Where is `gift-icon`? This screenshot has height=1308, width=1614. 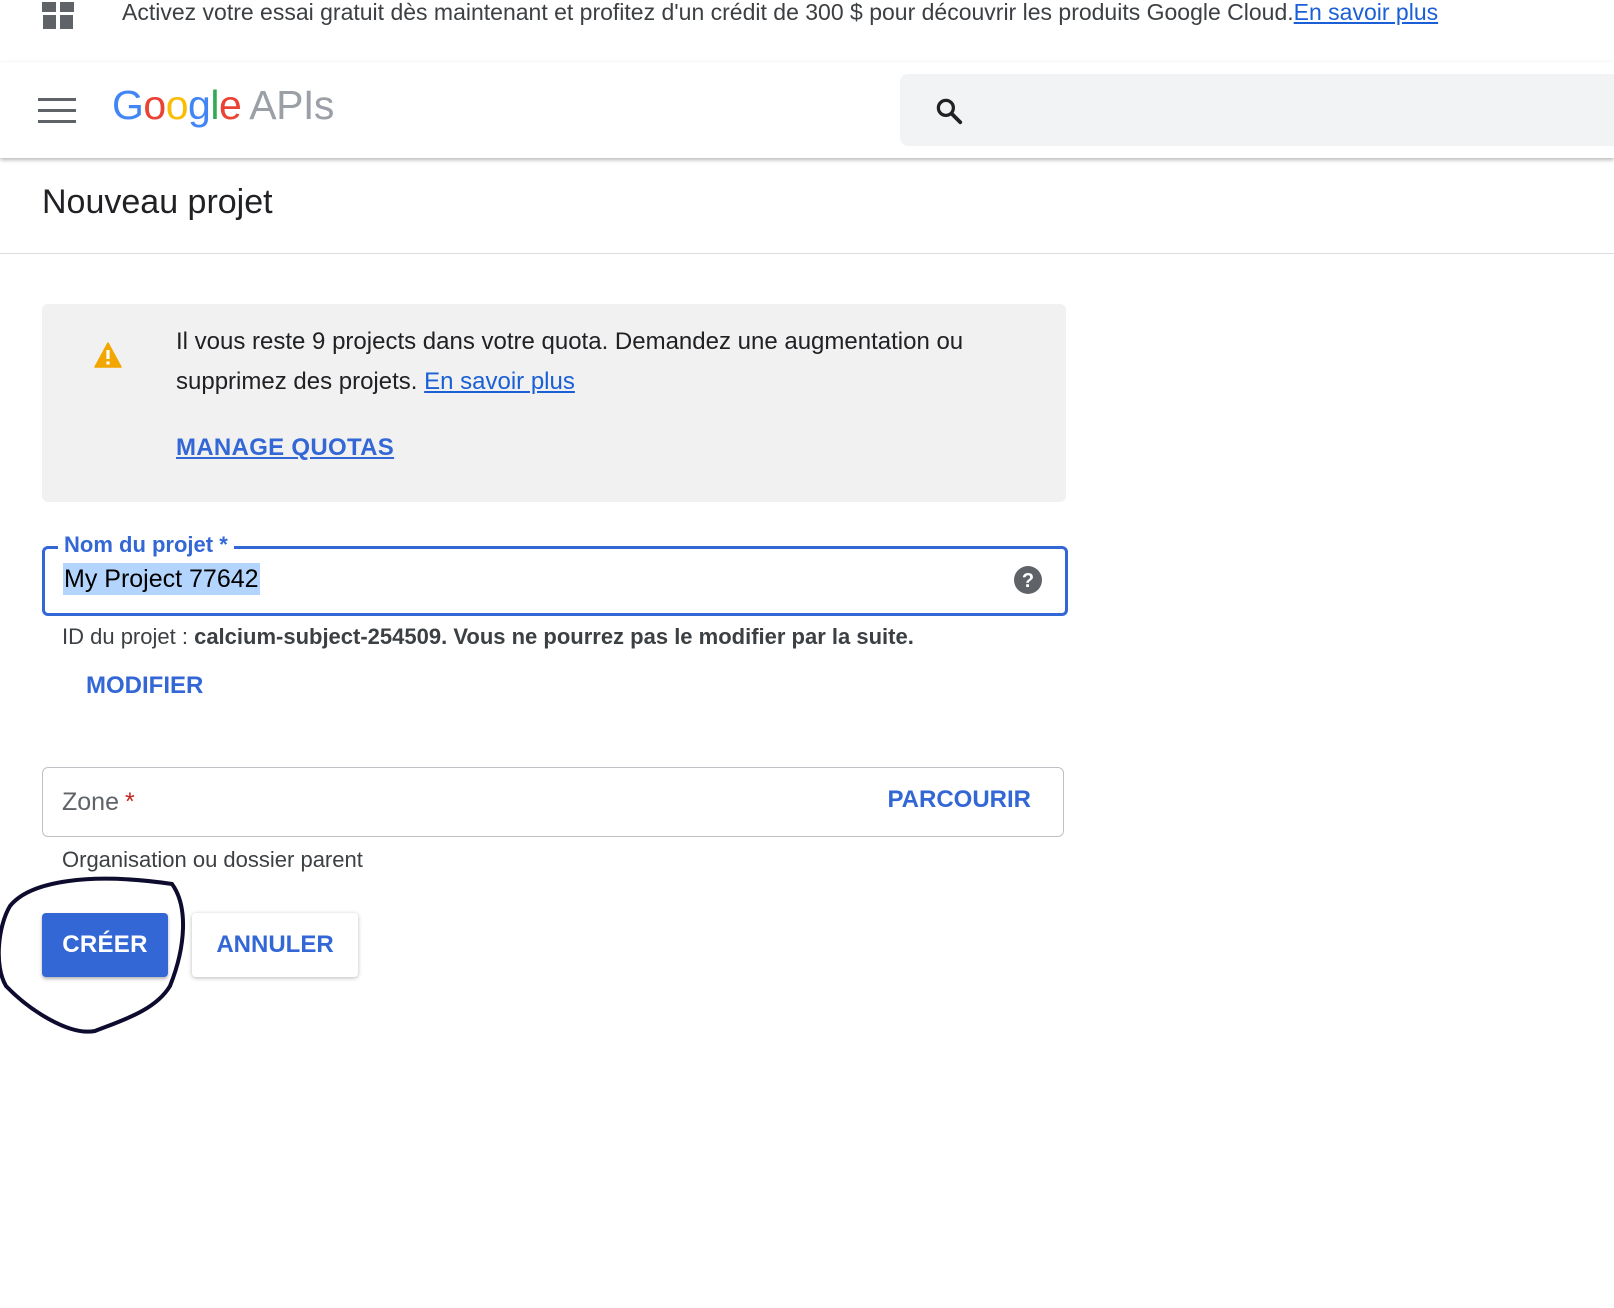
gift-icon is located at coordinates (58, 15).